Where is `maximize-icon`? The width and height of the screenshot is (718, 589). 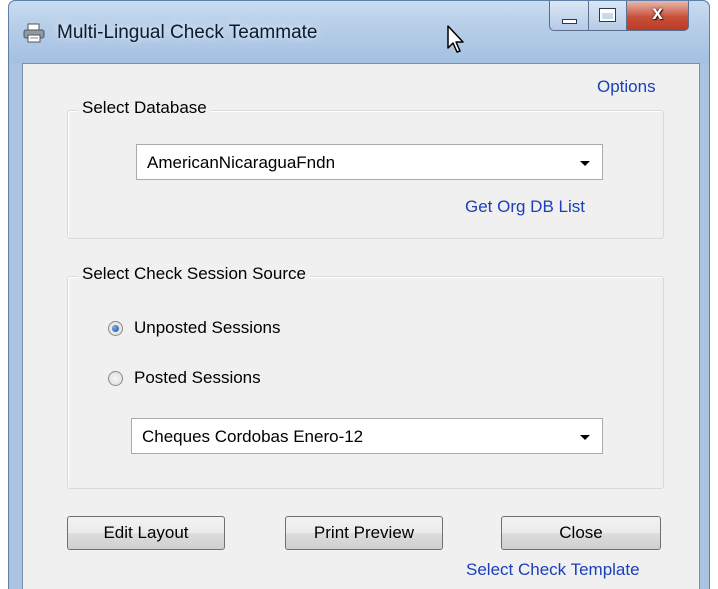 maximize-icon is located at coordinates (607, 15).